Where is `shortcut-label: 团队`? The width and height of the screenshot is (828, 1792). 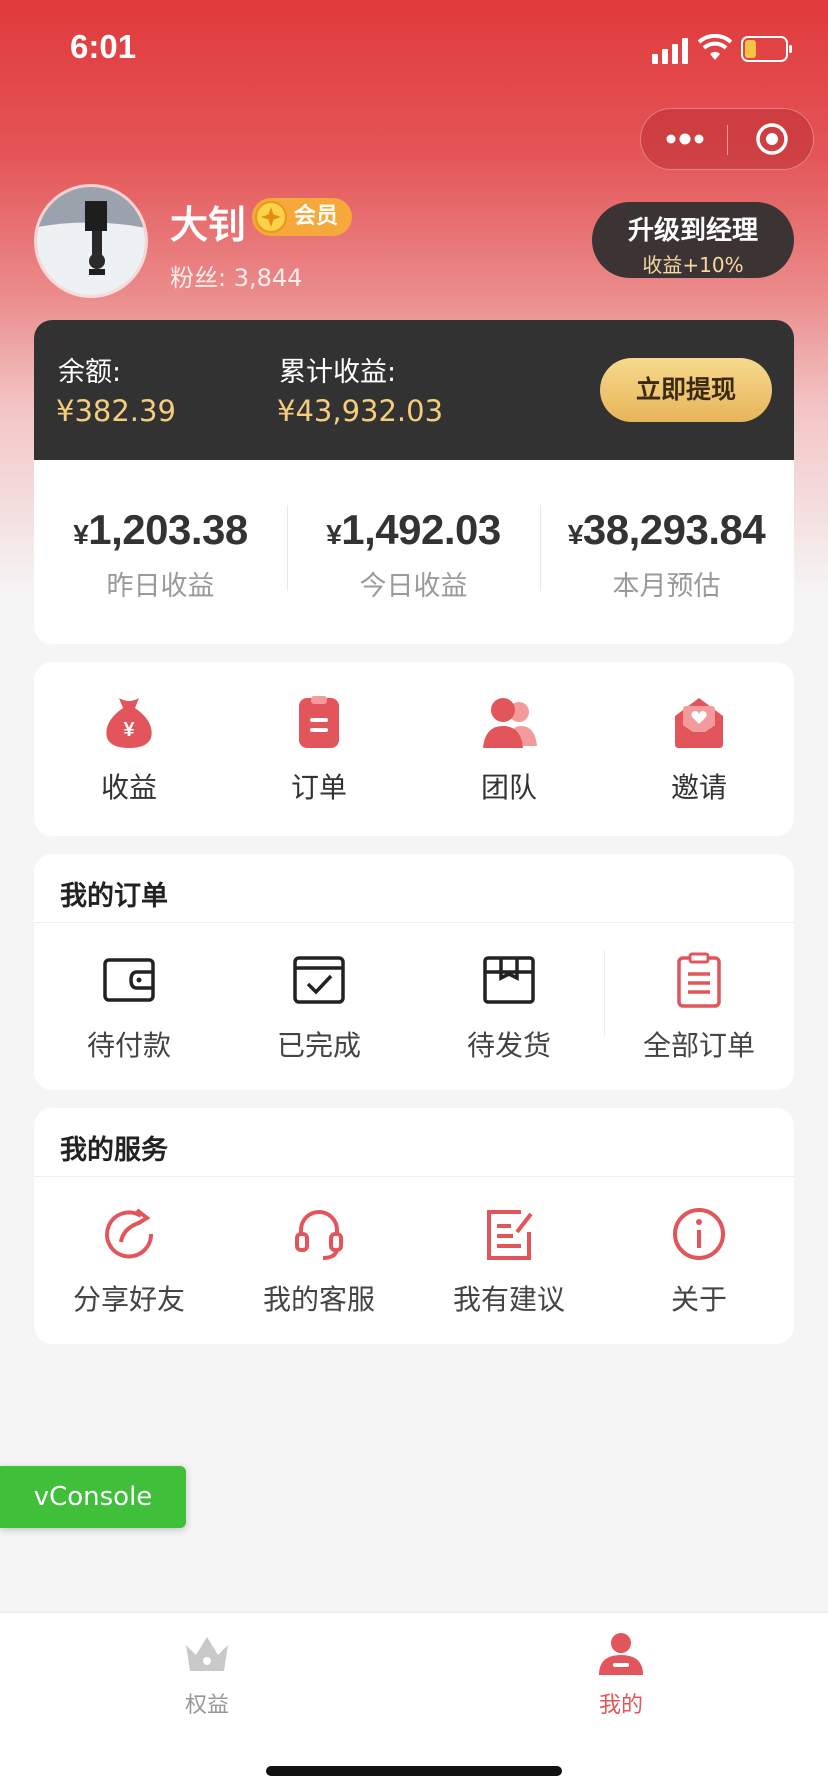
shortcut-label: 团队 is located at coordinates (508, 787).